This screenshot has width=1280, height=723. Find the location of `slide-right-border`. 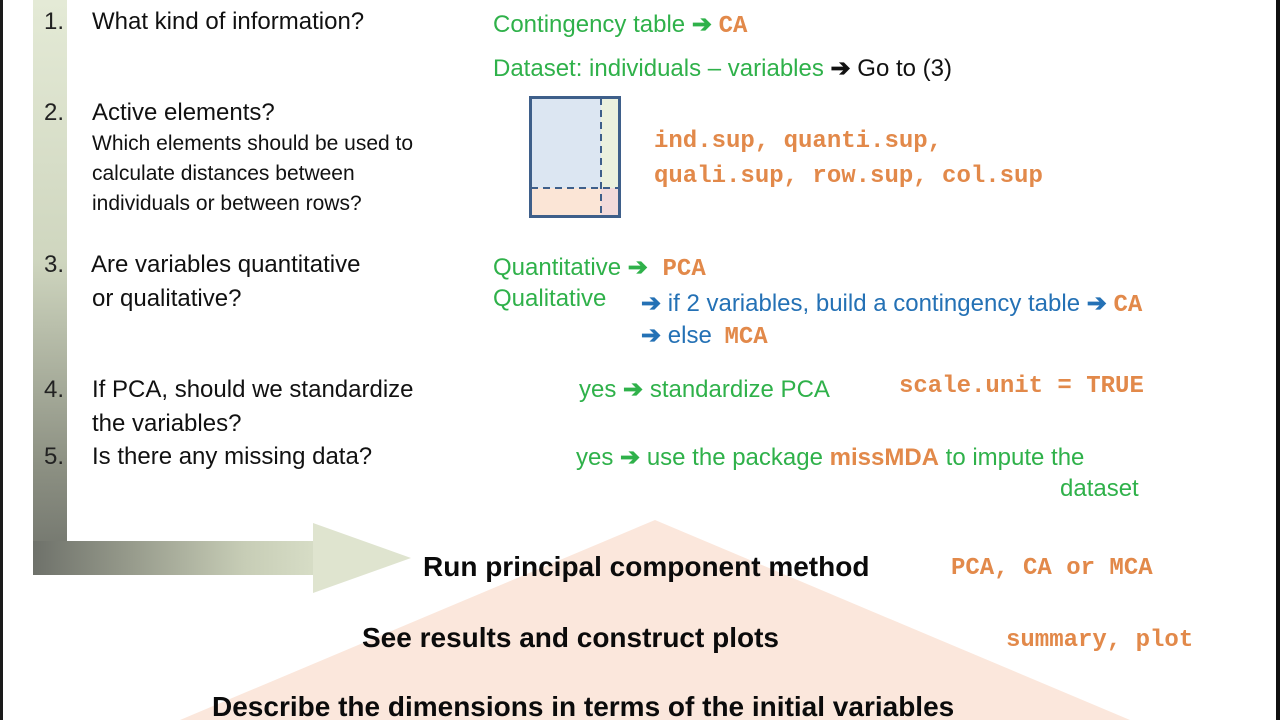

slide-right-border is located at coordinates (1278, 360).